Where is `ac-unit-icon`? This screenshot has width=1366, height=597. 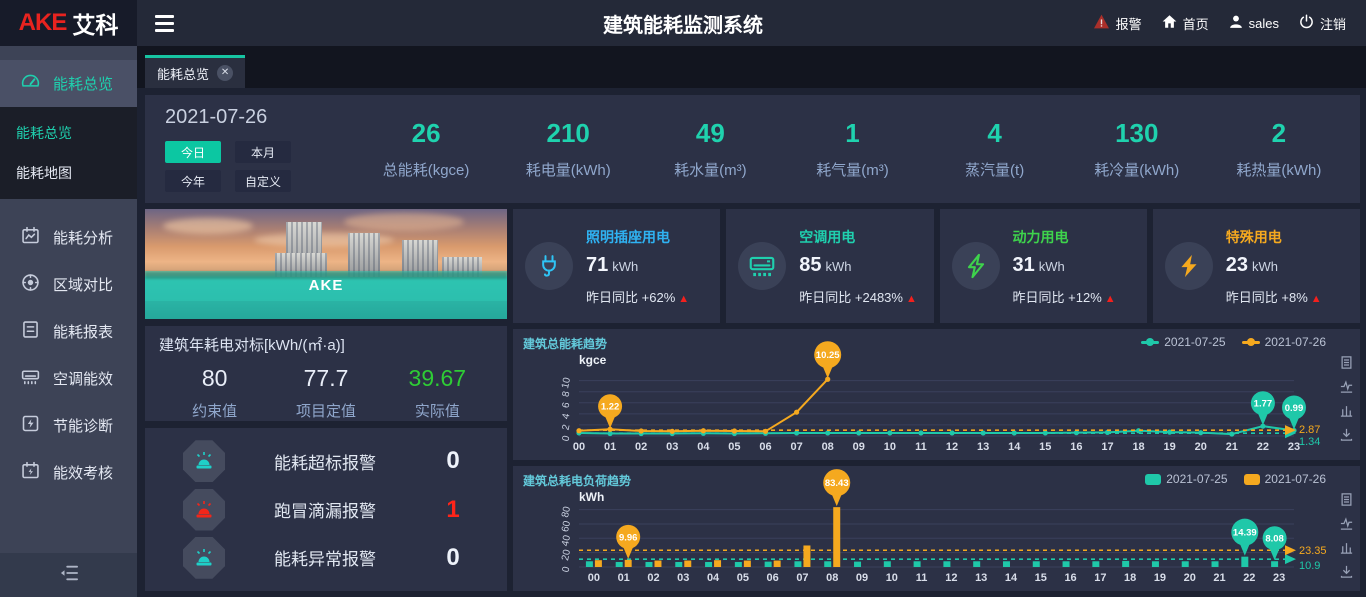 ac-unit-icon is located at coordinates (762, 266).